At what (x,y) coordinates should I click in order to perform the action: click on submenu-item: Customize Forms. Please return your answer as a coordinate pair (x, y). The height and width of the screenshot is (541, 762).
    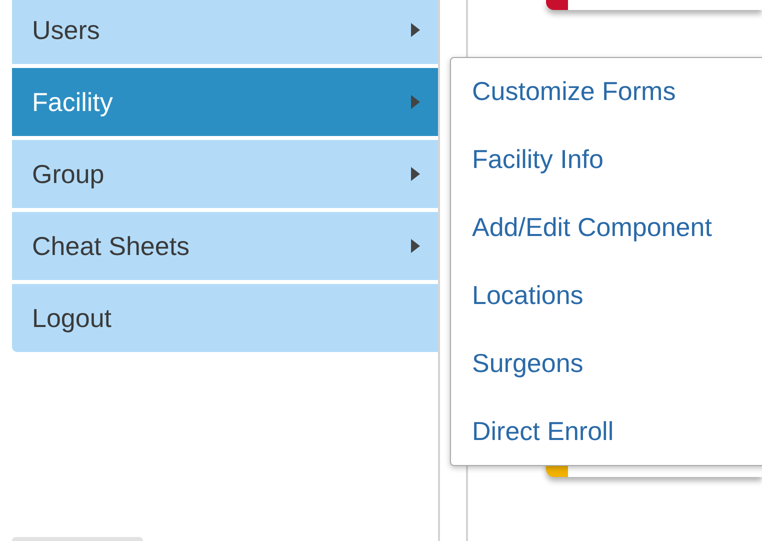
    Looking at the image, I should click on (606, 92).